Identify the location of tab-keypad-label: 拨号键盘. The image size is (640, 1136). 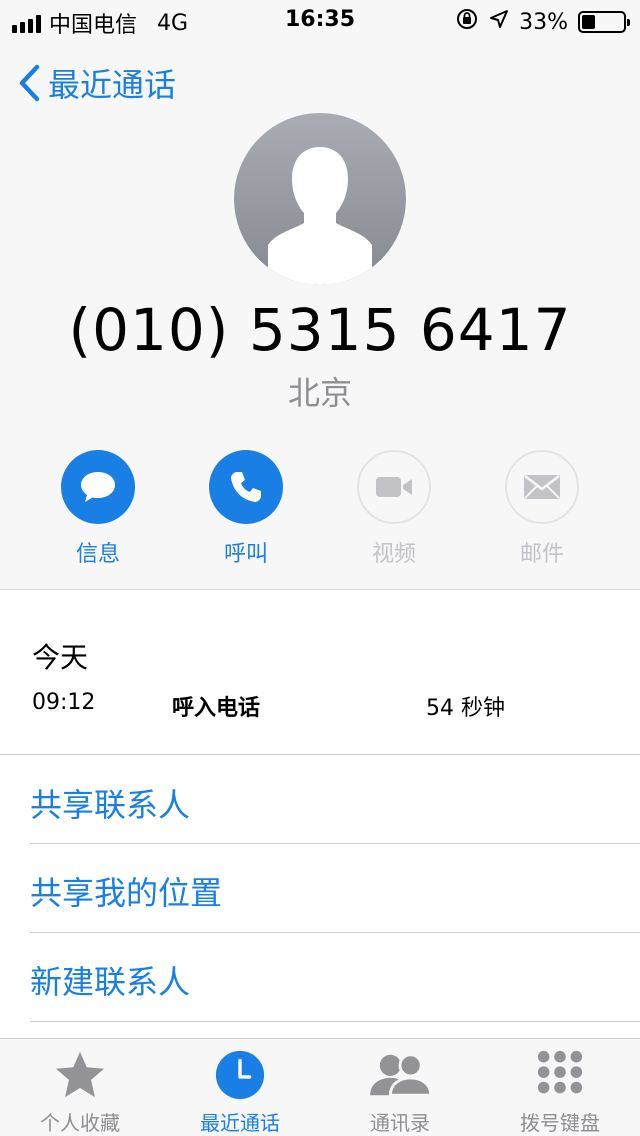
(560, 1123).